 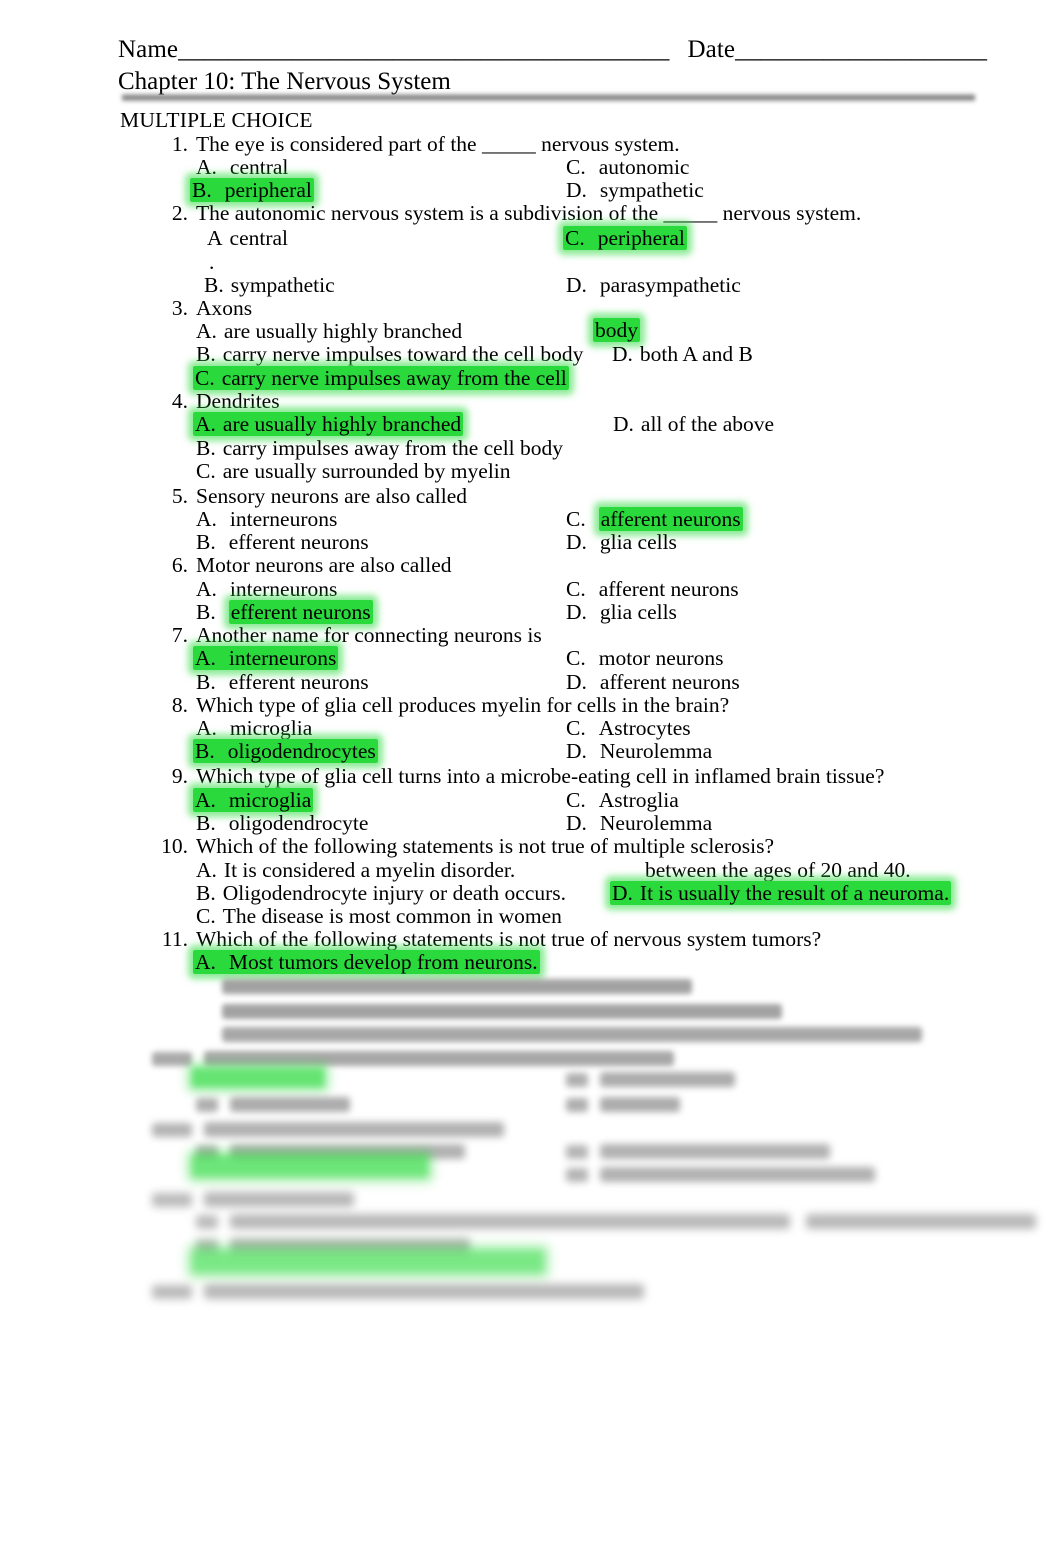 I want to click on question-prompt: Axons, so click(x=224, y=308).